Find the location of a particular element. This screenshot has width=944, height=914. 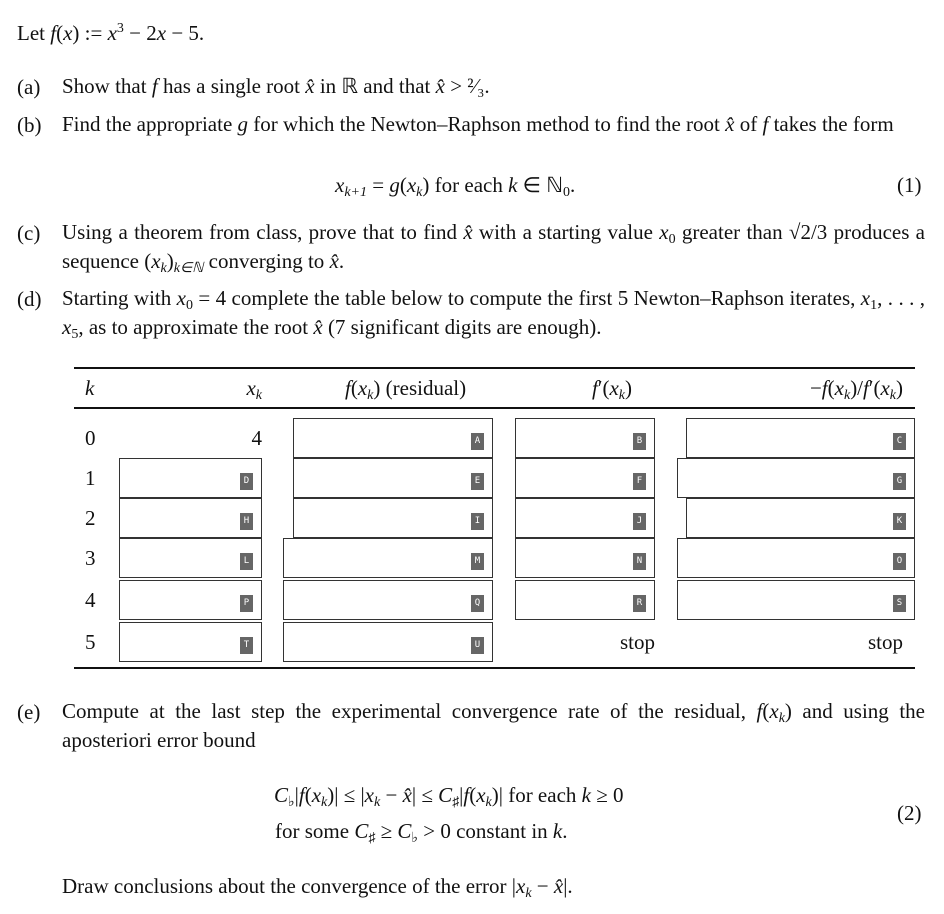

answer-field-tag: H is located at coordinates (246, 521).